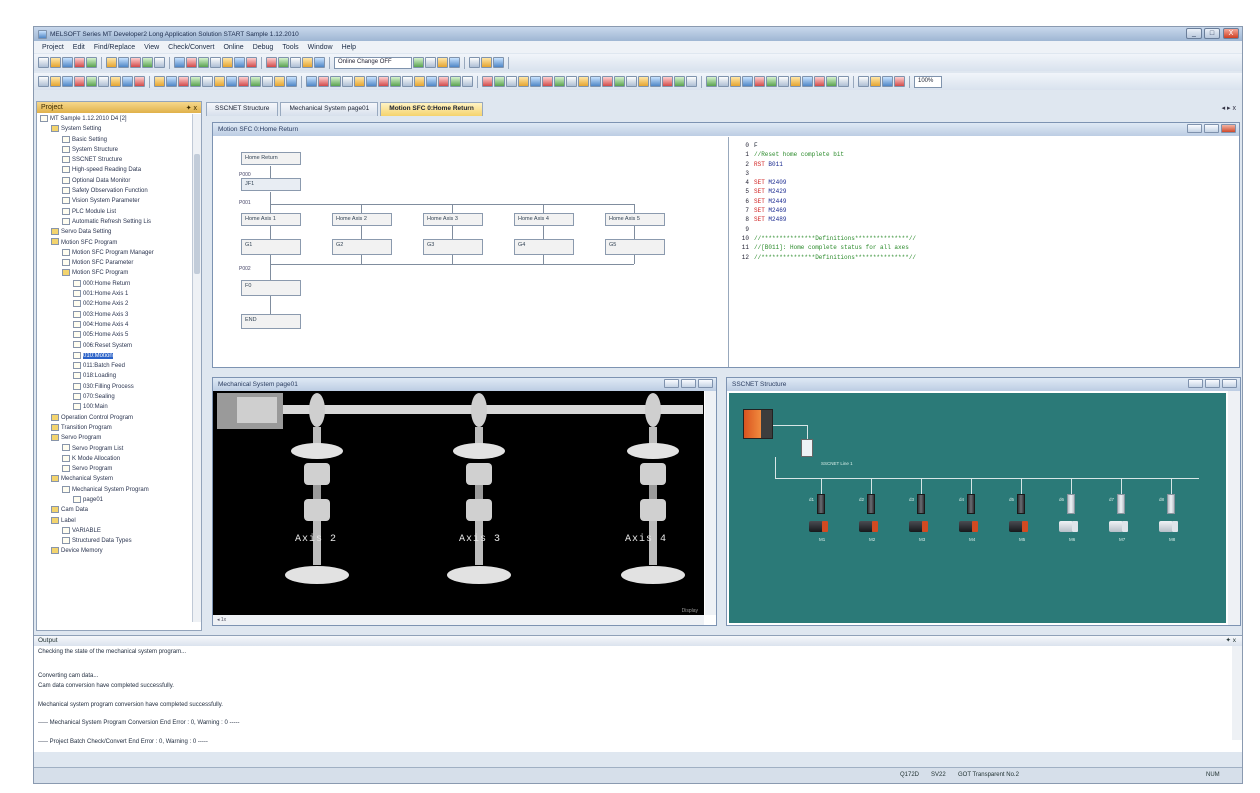 This screenshot has height=793, width=1260. What do you see at coordinates (1194, 128) in the screenshot?
I see `sfc-minimize-button` at bounding box center [1194, 128].